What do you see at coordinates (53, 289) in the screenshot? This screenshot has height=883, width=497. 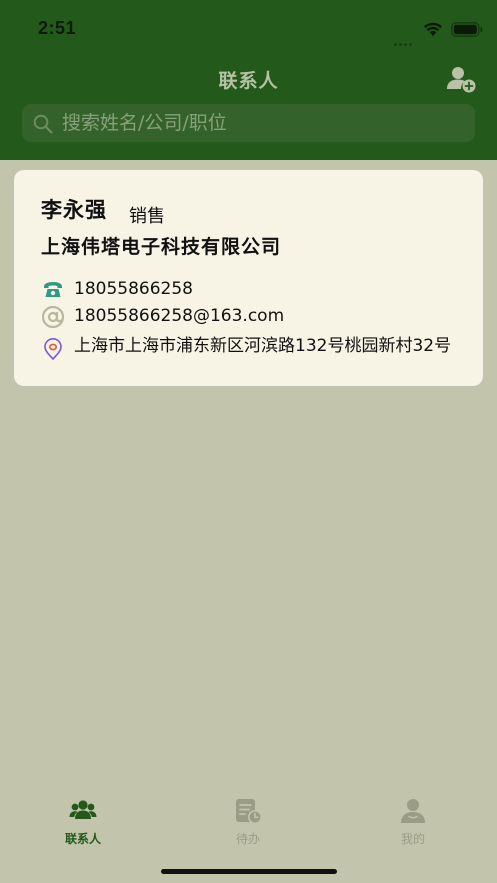 I see `phone-icon` at bounding box center [53, 289].